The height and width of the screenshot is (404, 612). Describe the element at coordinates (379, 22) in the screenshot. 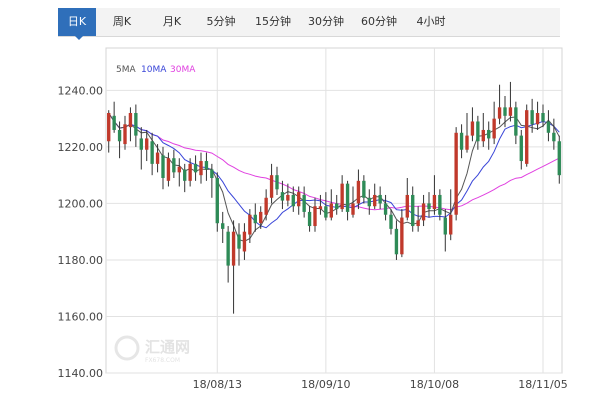

I see `tab-60min: 60分钟` at that location.